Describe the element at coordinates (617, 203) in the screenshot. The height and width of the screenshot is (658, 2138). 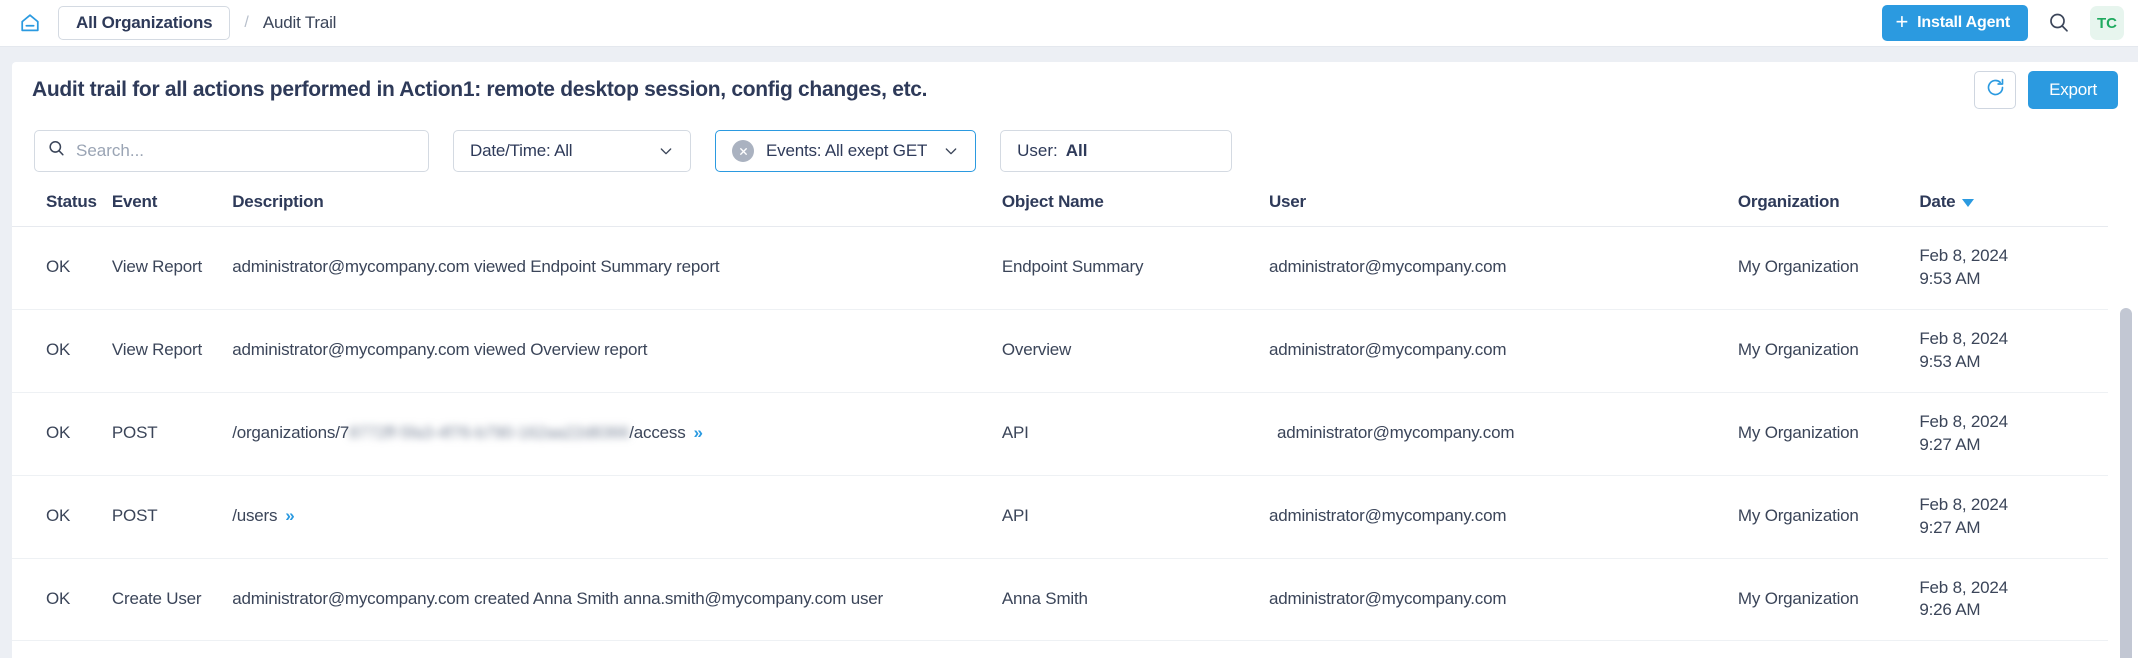
I see `column-header-description: Description` at that location.